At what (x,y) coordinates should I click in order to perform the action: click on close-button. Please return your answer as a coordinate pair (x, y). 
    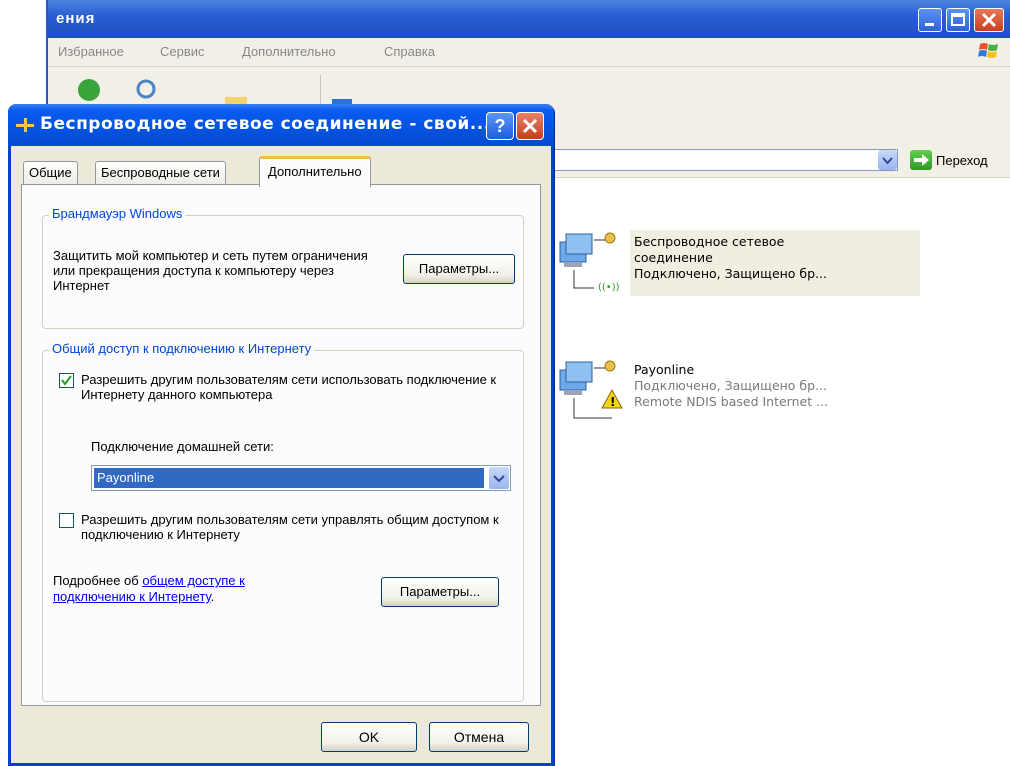
    Looking at the image, I should click on (989, 20).